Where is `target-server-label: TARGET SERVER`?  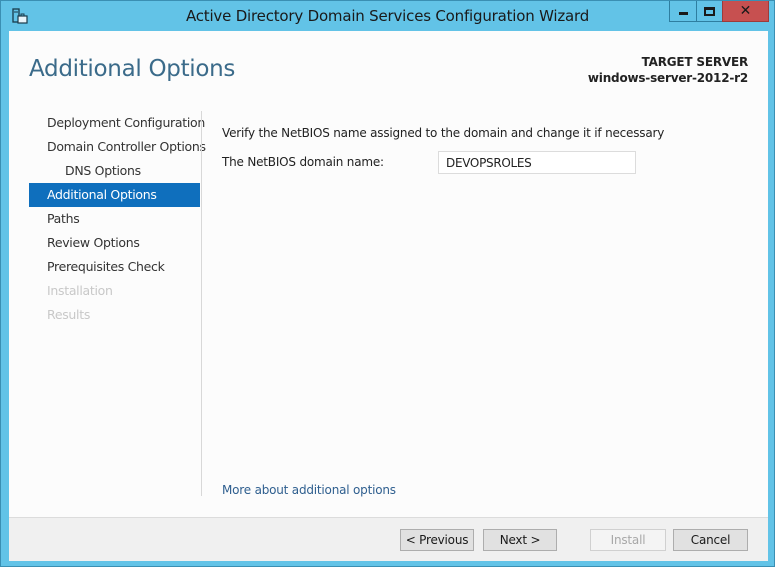 target-server-label: TARGET SERVER is located at coordinates (695, 62).